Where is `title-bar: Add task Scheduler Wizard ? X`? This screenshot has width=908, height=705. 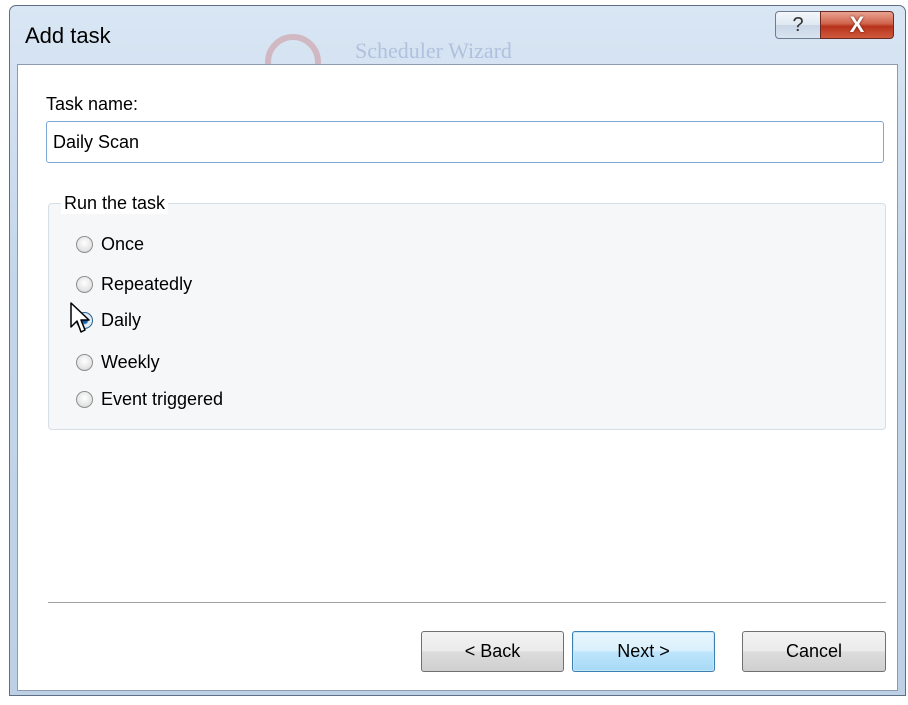
title-bar: Add task Scheduler Wizard ? X is located at coordinates (457, 48).